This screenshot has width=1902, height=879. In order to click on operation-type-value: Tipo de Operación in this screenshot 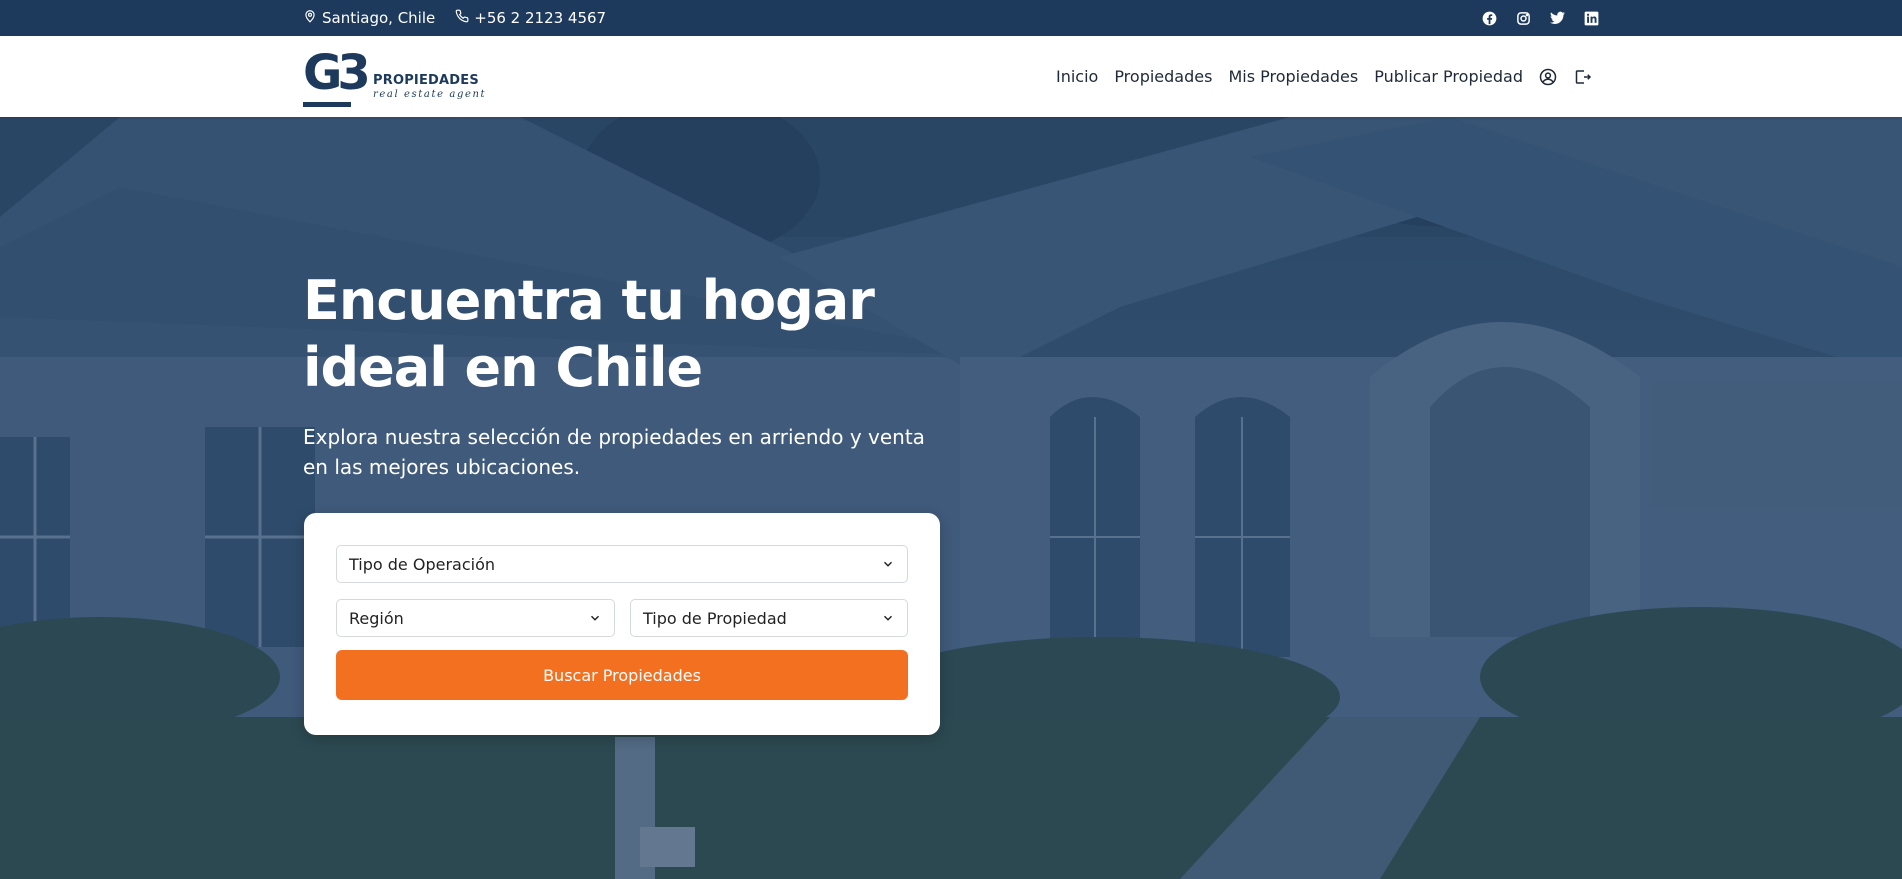, I will do `click(422, 564)`.